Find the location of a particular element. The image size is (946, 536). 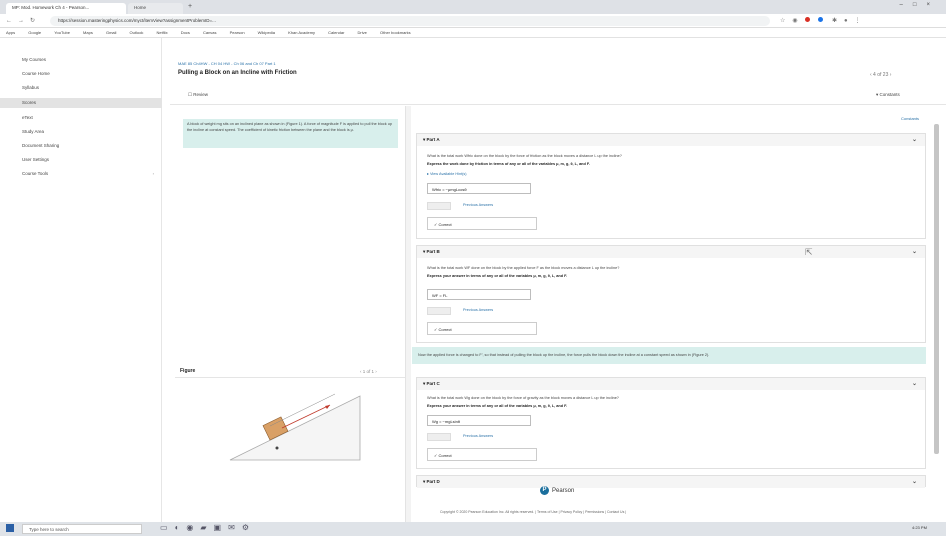

bookmark-item: Drive is located at coordinates (362, 32).